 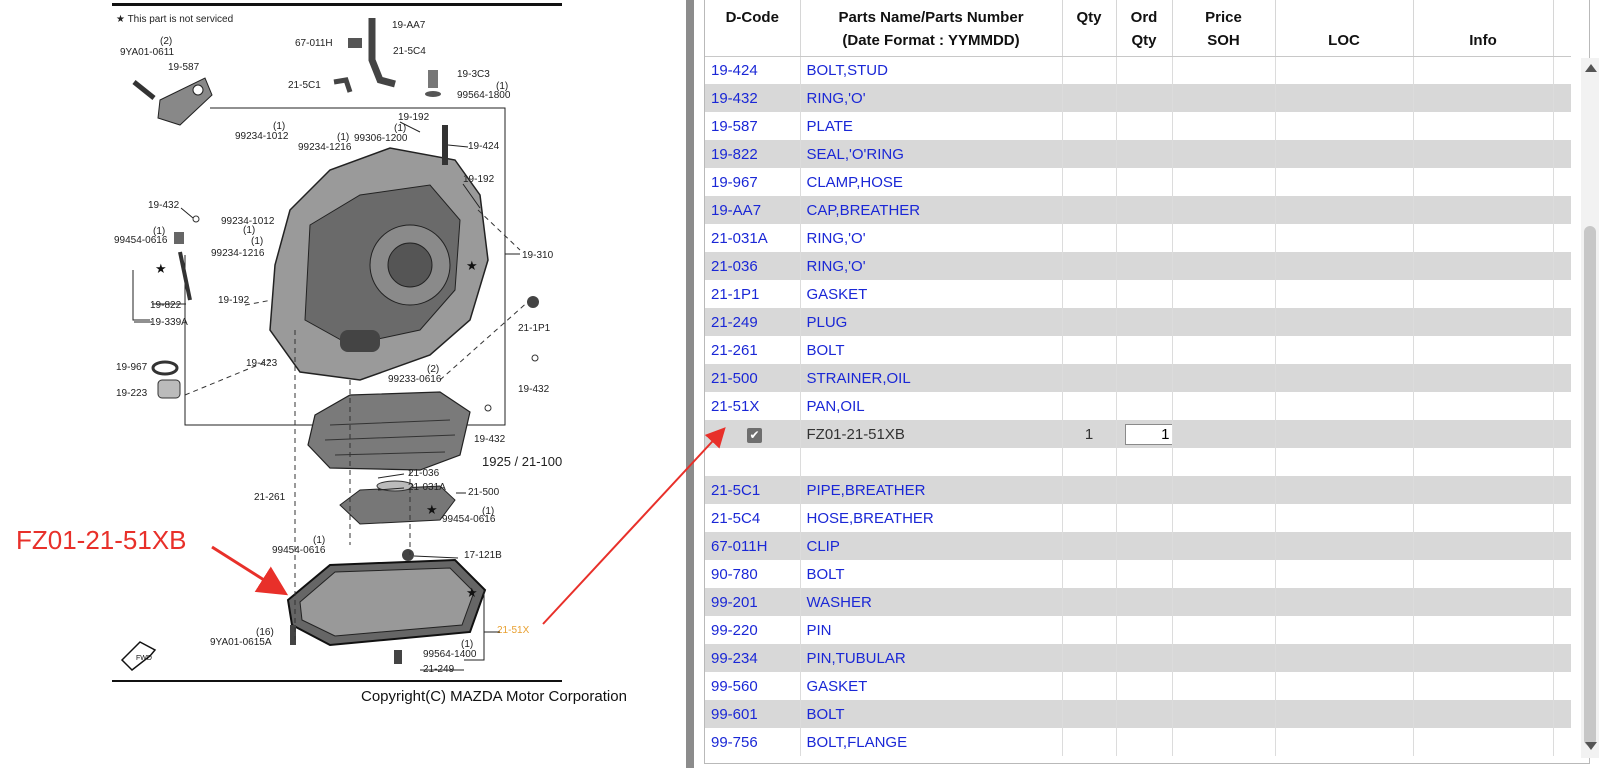 What do you see at coordinates (1144, 28) in the screenshot?
I see `col-header-ord-qty: Ord Qty` at bounding box center [1144, 28].